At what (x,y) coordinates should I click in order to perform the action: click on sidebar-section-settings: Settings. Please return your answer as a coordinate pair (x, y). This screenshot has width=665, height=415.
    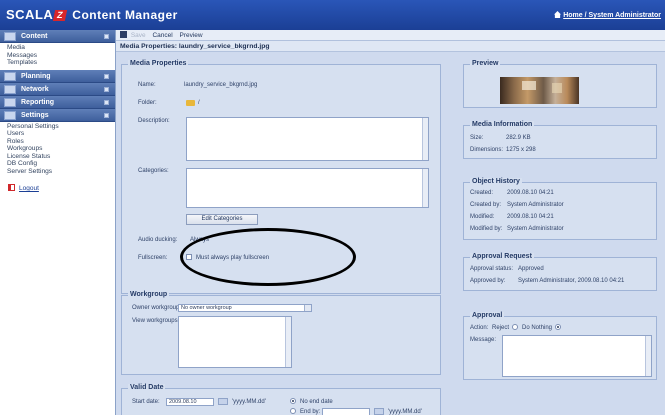
    Looking at the image, I should click on (57, 115).